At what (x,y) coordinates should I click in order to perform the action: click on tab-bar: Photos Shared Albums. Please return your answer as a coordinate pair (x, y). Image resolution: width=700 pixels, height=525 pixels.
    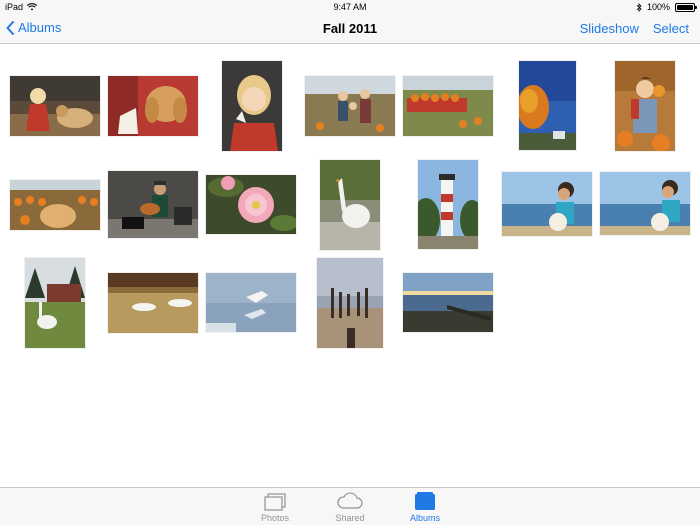
    Looking at the image, I should click on (350, 506).